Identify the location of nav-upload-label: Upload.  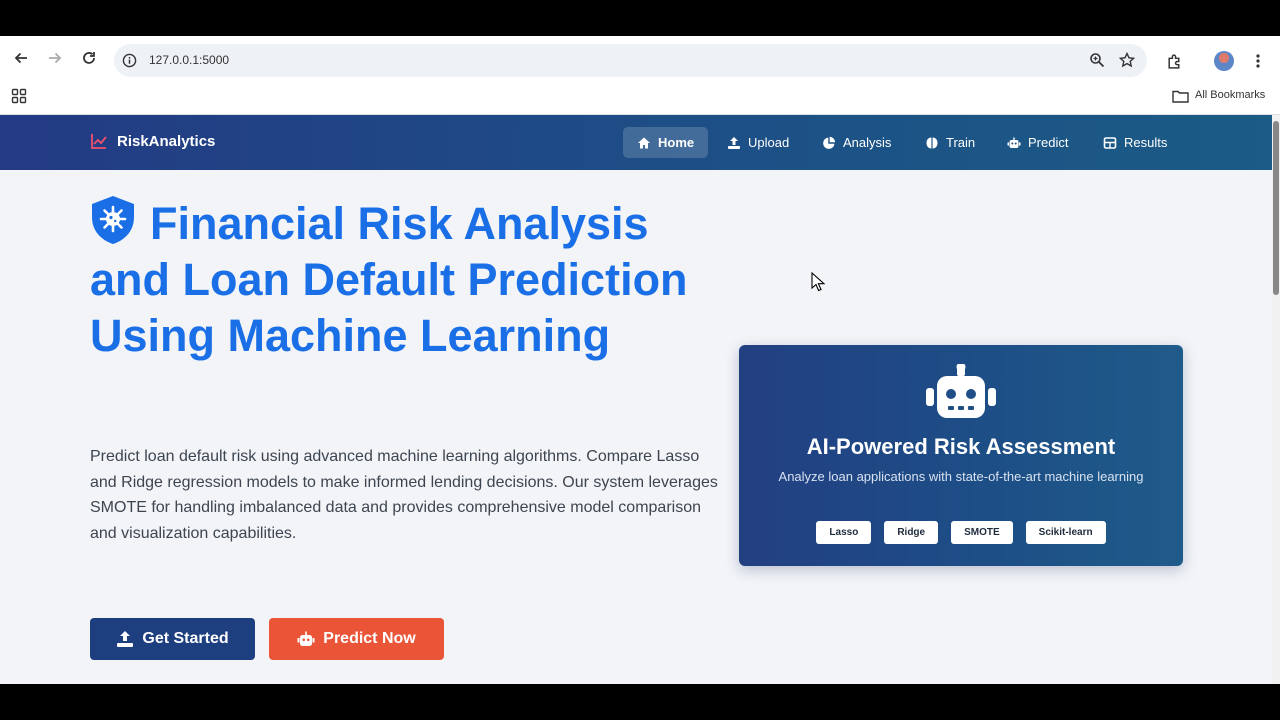
(769, 142).